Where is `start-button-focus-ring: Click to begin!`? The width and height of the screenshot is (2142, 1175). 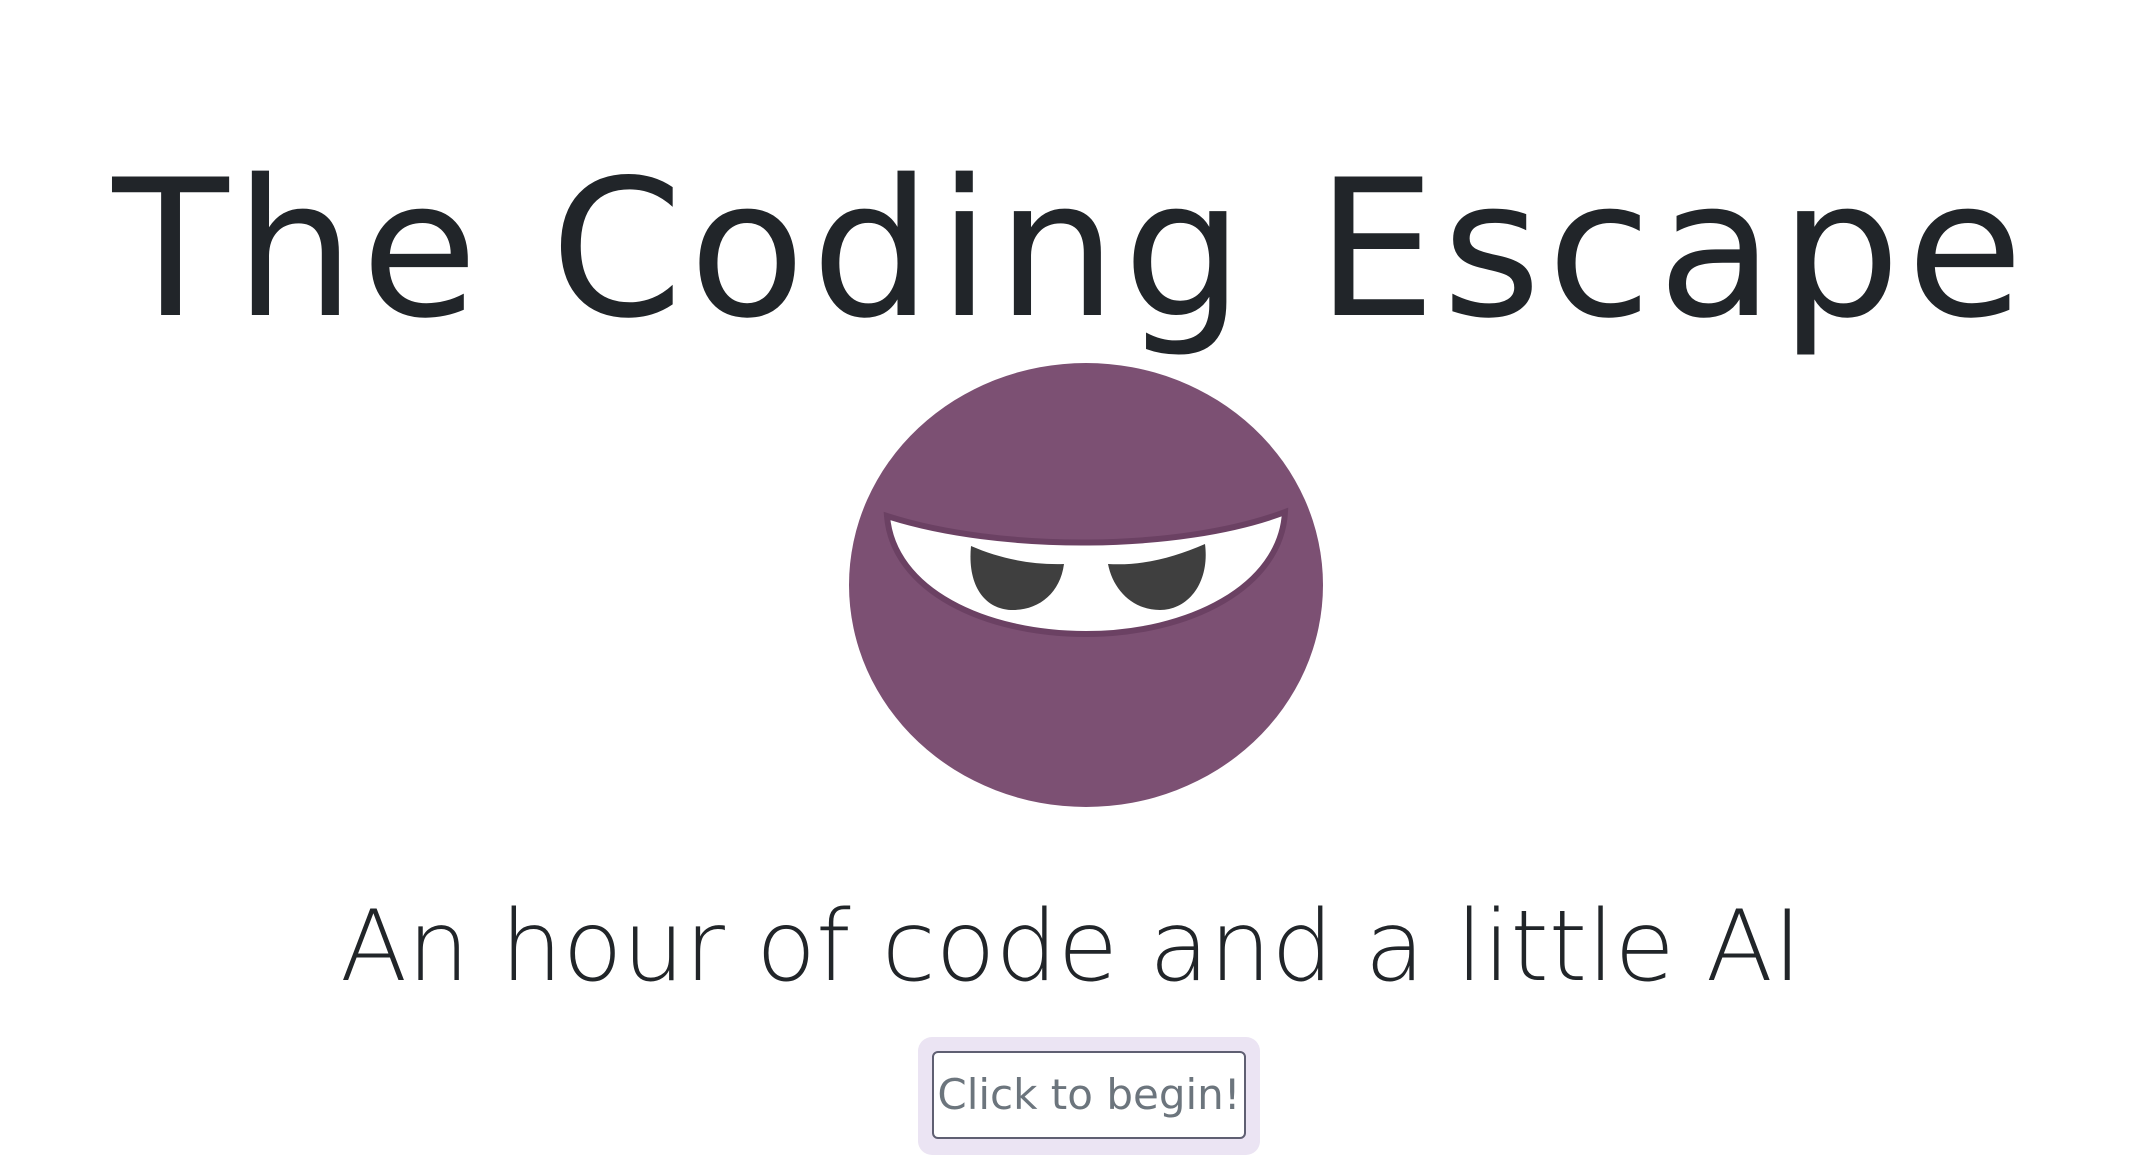
start-button-focus-ring: Click to begin! is located at coordinates (1089, 1096).